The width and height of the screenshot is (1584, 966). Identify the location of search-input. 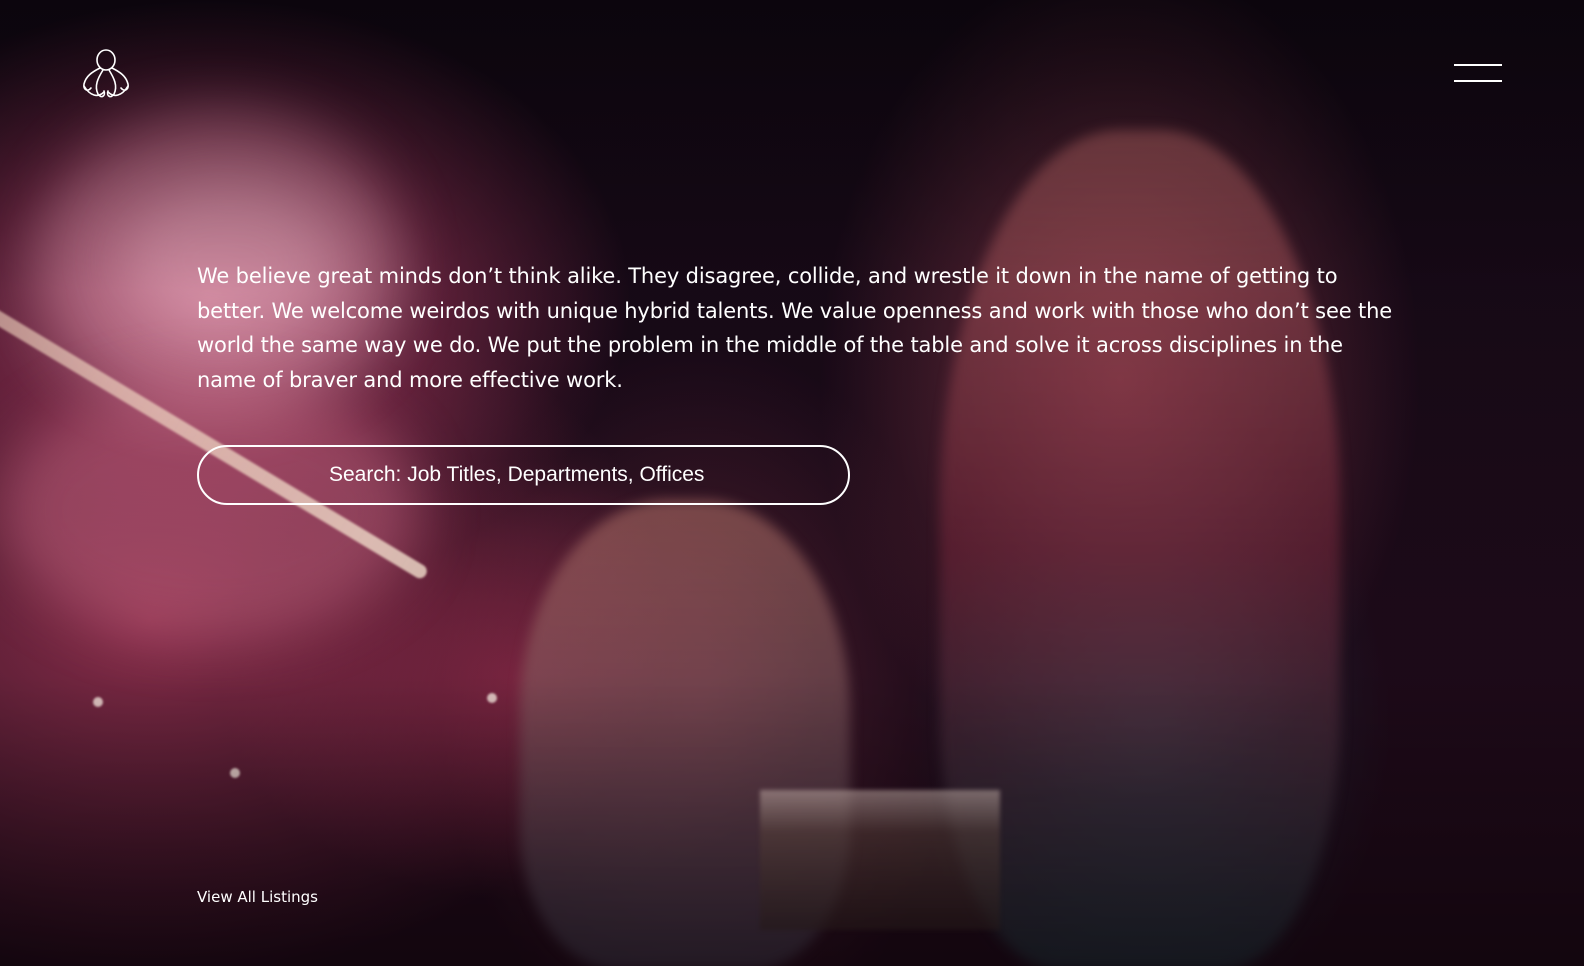
(523, 475).